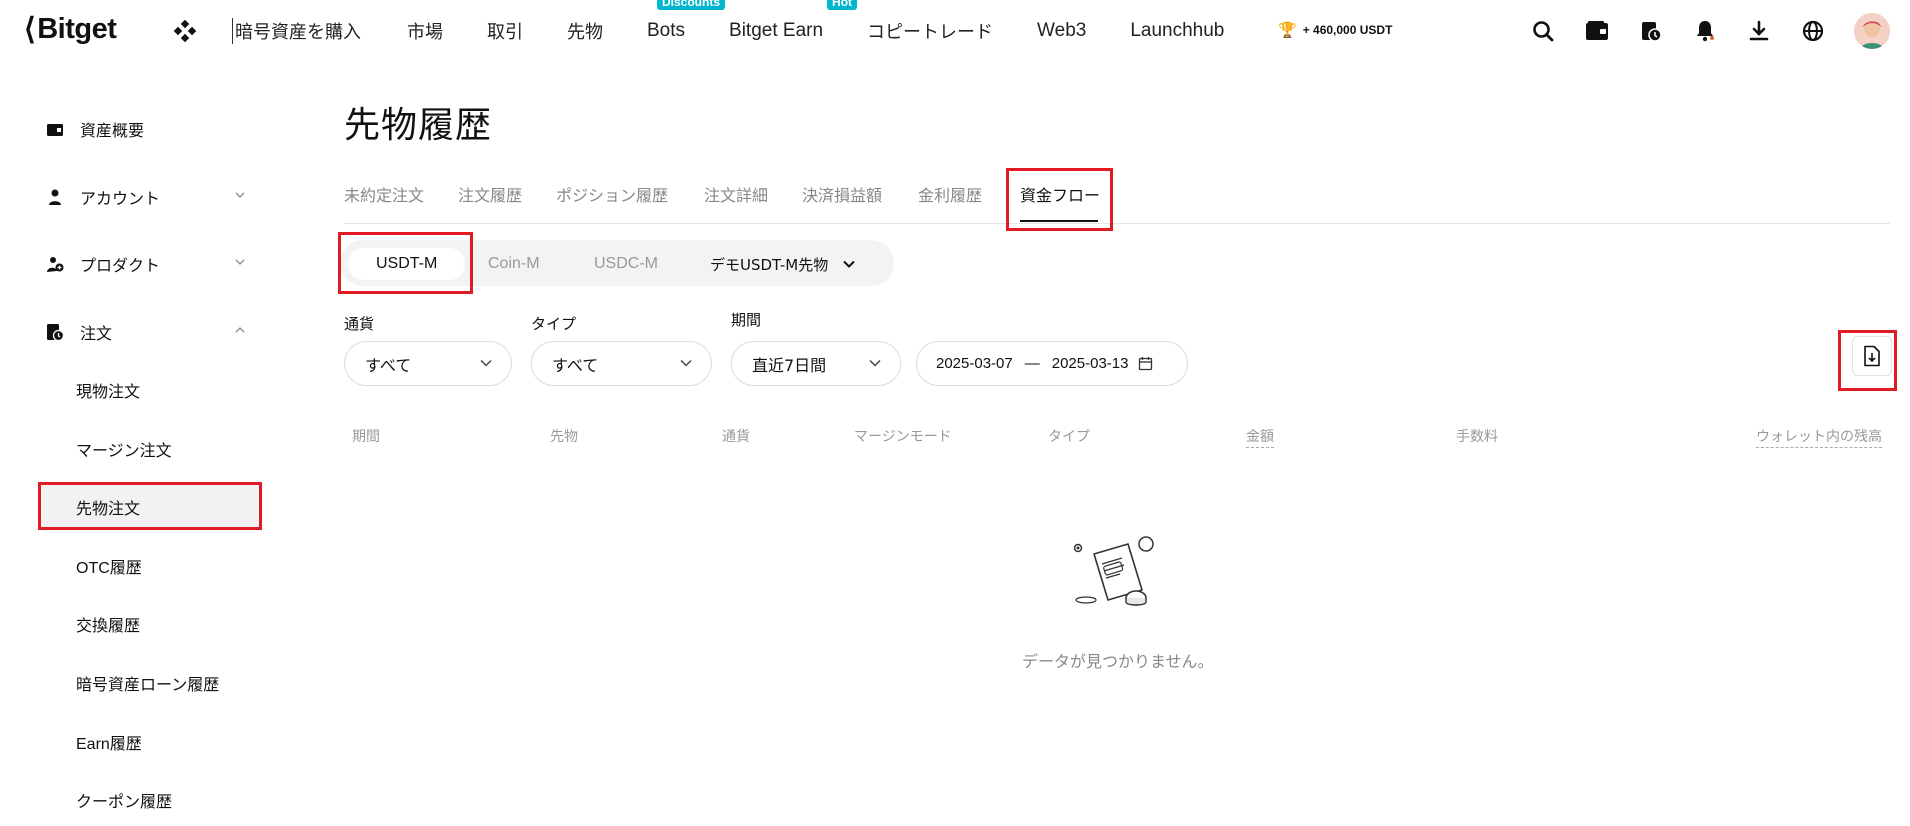  Describe the element at coordinates (1260, 437) in the screenshot. I see `column-header-amount: 金額` at that location.